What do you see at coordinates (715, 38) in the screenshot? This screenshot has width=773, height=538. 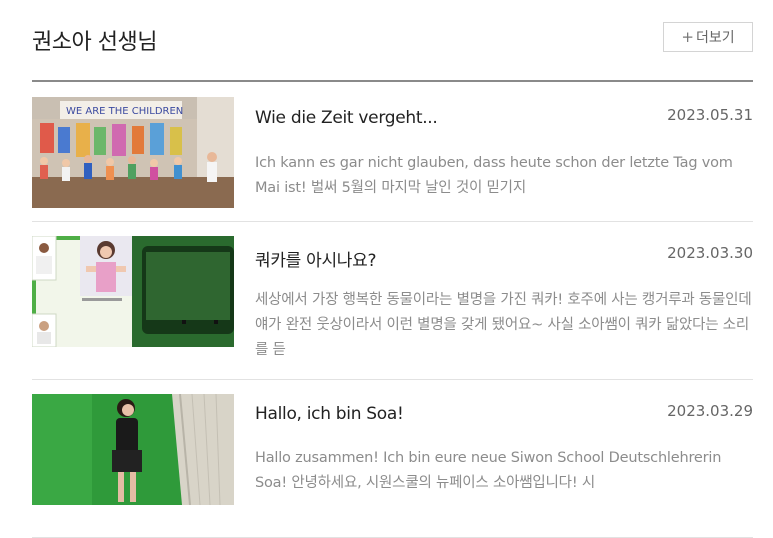 I see `more-button-label: 더보기` at bounding box center [715, 38].